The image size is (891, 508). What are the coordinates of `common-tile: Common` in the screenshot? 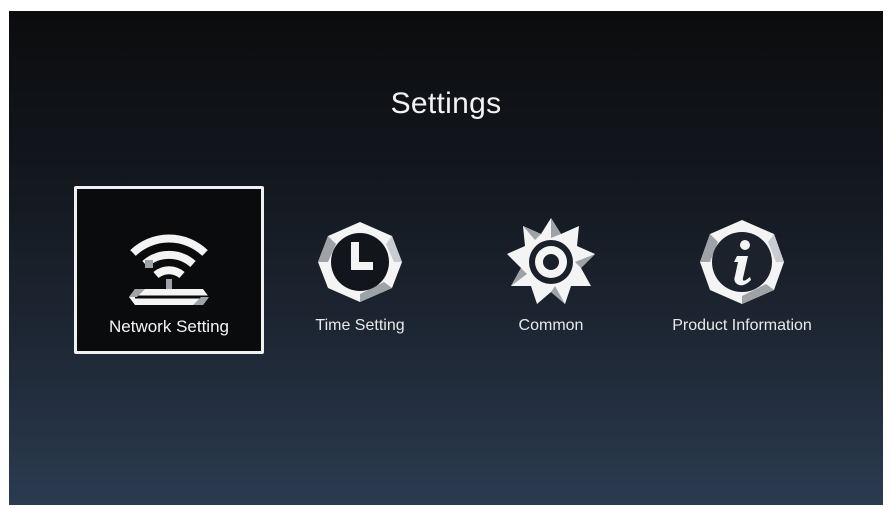 It's located at (551, 270).